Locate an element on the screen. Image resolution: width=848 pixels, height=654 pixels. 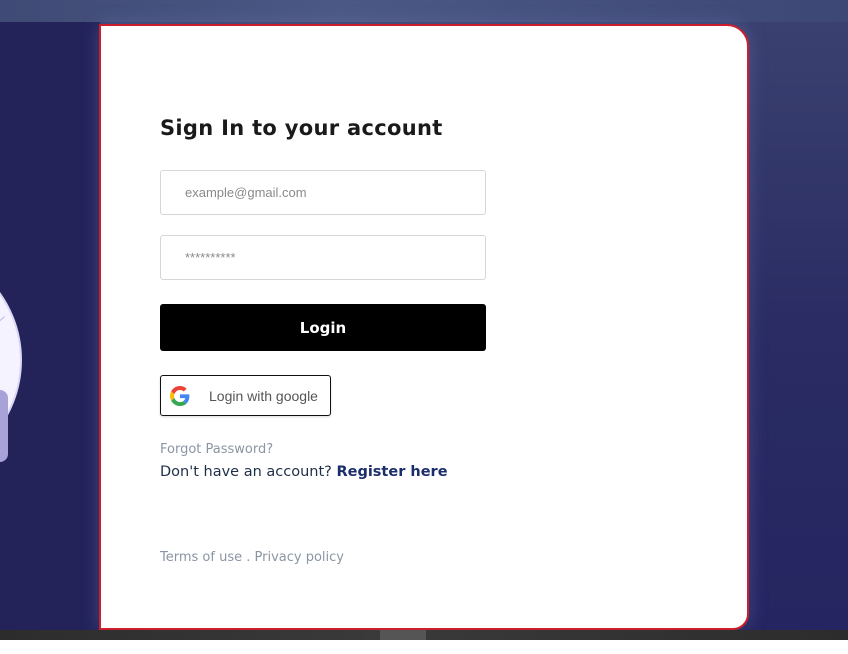
login-button: Login is located at coordinates (323, 327).